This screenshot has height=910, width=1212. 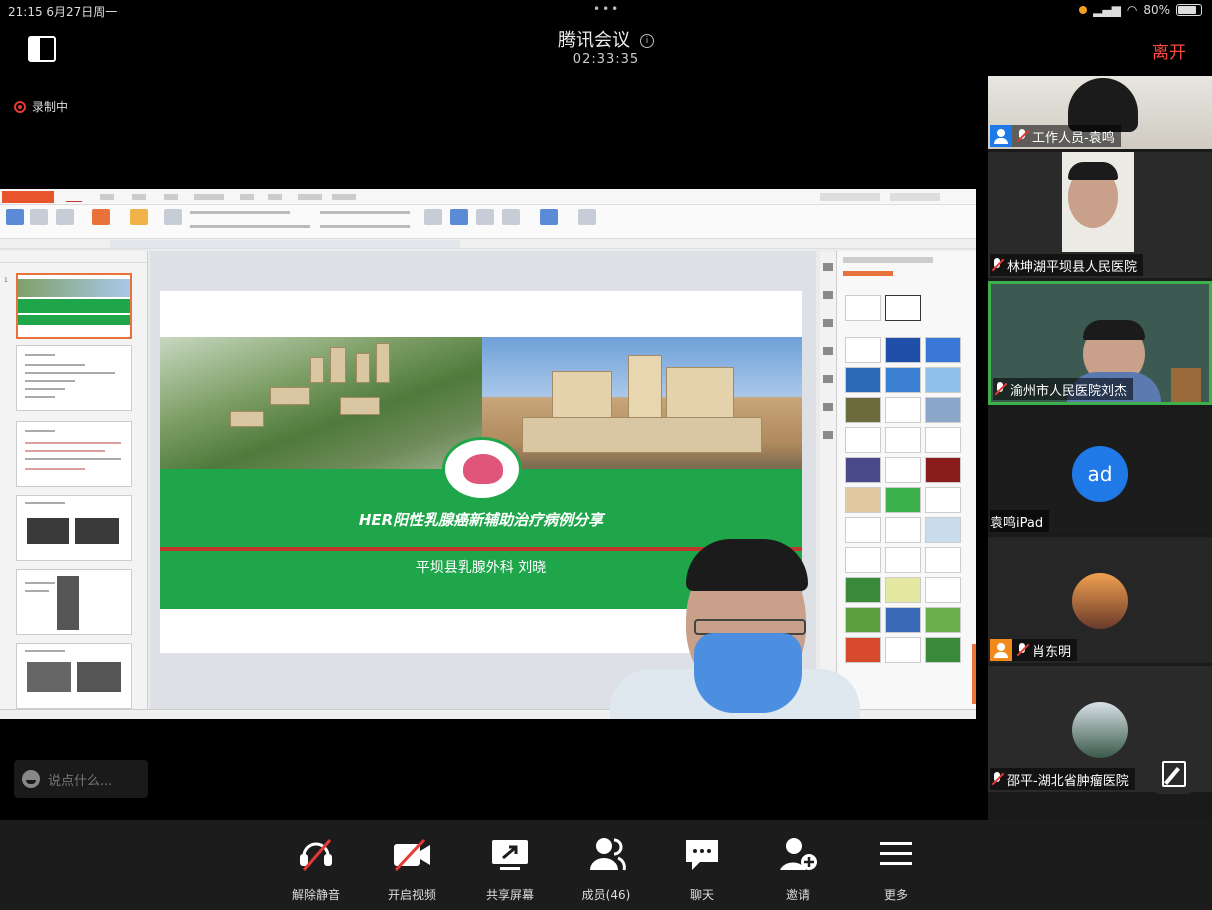 What do you see at coordinates (647, 41) in the screenshot?
I see `info-icon: i` at bounding box center [647, 41].